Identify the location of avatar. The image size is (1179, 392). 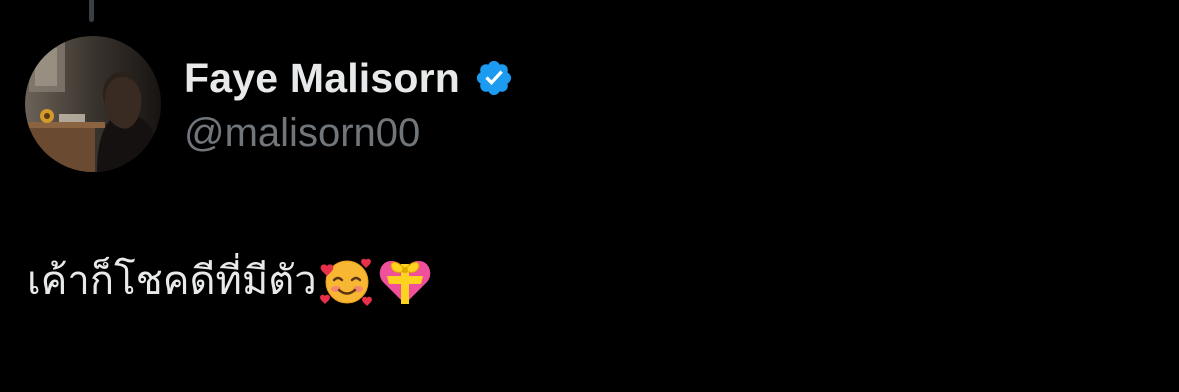
(93, 104).